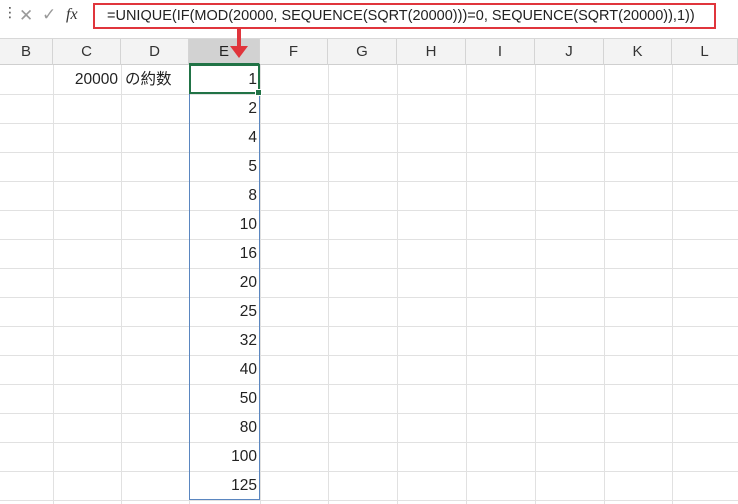 Image resolution: width=738 pixels, height=504 pixels. I want to click on cell-e-divisor: 4, so click(224, 137).